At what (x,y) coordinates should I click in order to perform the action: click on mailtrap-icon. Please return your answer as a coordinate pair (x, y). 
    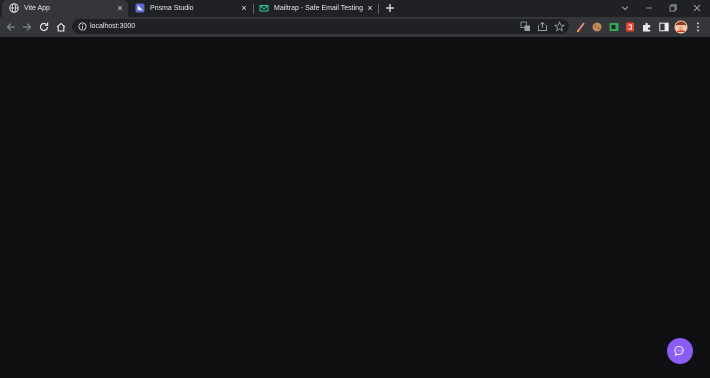
    Looking at the image, I should click on (264, 8).